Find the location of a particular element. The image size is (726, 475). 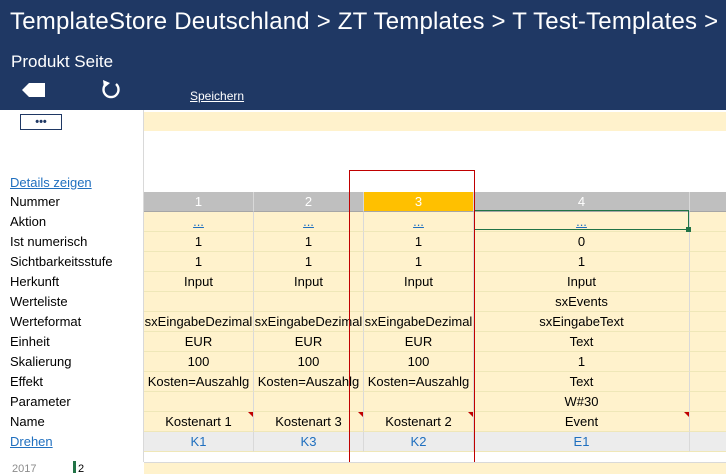

name-text: Event is located at coordinates (581, 421).